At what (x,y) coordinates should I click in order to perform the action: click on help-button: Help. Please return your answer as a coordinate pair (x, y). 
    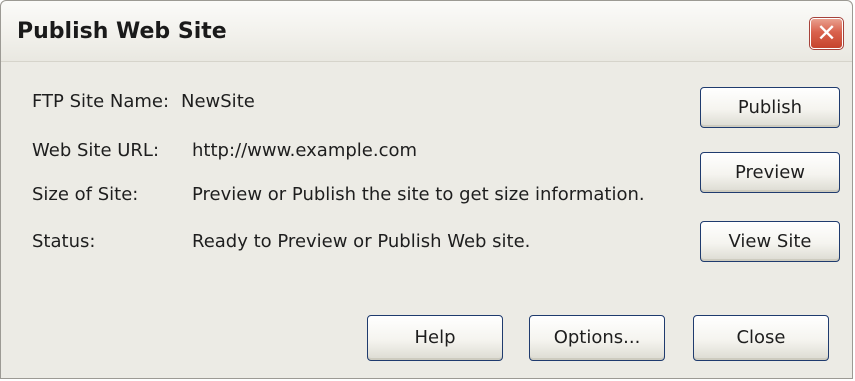
    Looking at the image, I should click on (435, 338).